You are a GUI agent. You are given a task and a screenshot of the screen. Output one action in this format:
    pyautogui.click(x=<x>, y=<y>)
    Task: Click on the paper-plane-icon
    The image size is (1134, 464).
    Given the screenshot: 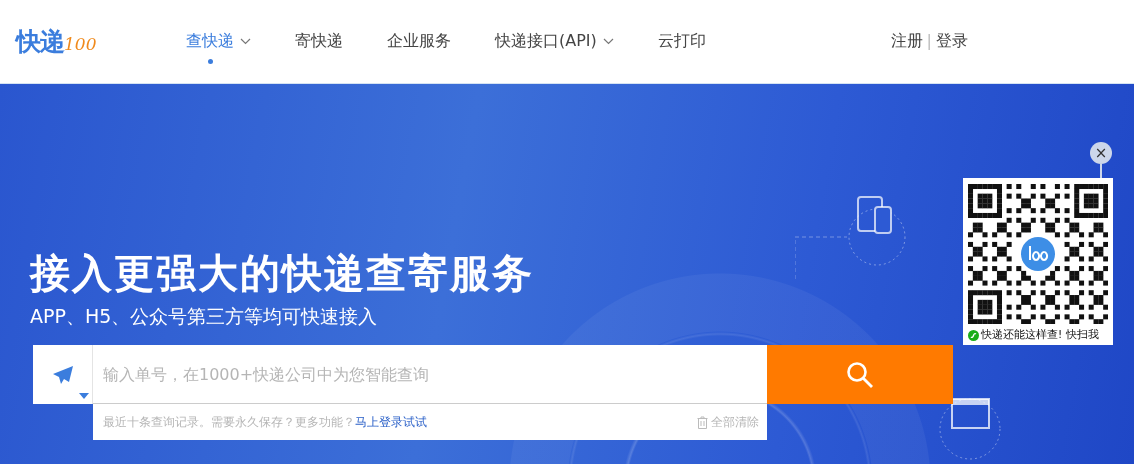 What is the action you would take?
    pyautogui.click(x=62, y=374)
    